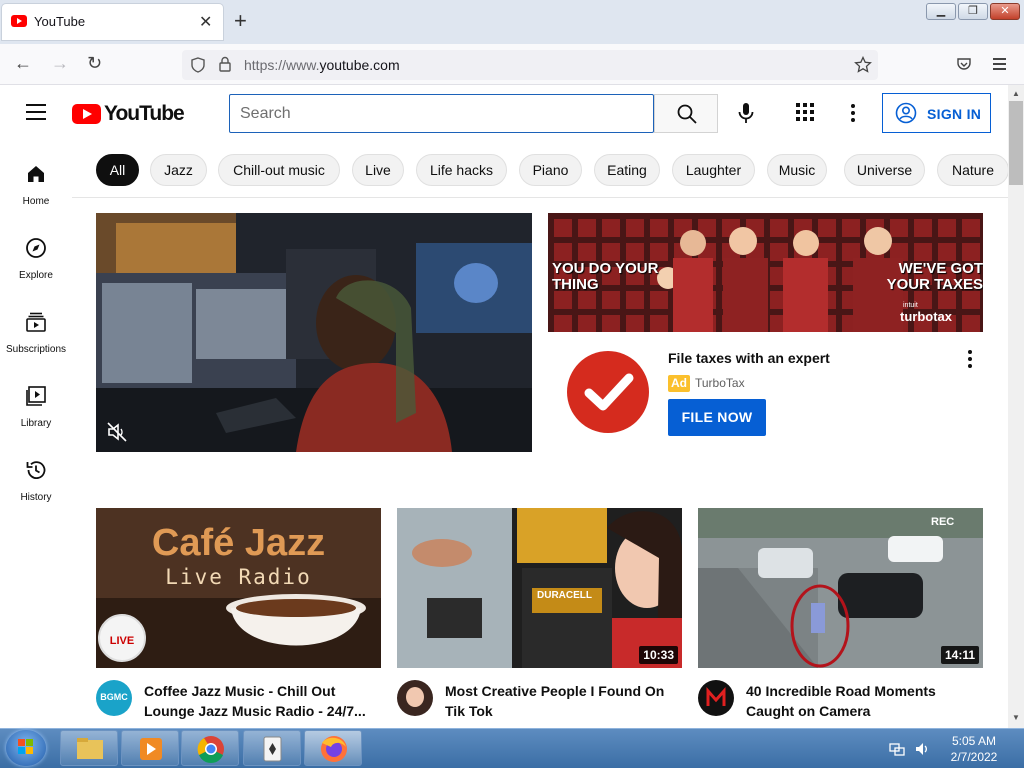 The width and height of the screenshot is (1024, 772). I want to click on turbotax-logo, so click(608, 392).